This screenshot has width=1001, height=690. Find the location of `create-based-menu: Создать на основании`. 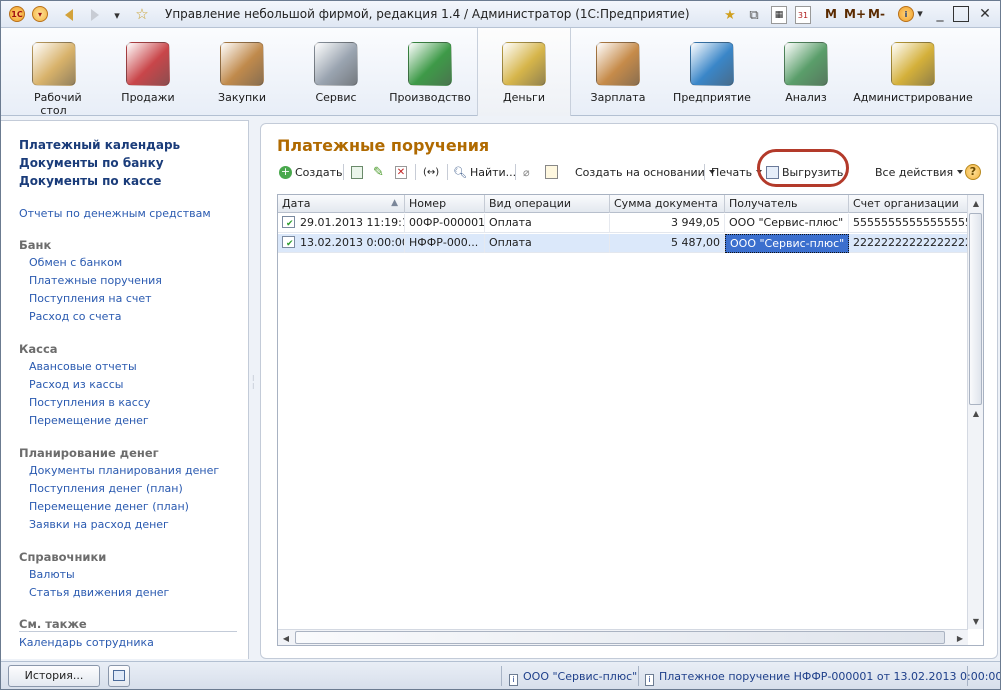

create-based-menu: Создать на основании is located at coordinates (645, 172).